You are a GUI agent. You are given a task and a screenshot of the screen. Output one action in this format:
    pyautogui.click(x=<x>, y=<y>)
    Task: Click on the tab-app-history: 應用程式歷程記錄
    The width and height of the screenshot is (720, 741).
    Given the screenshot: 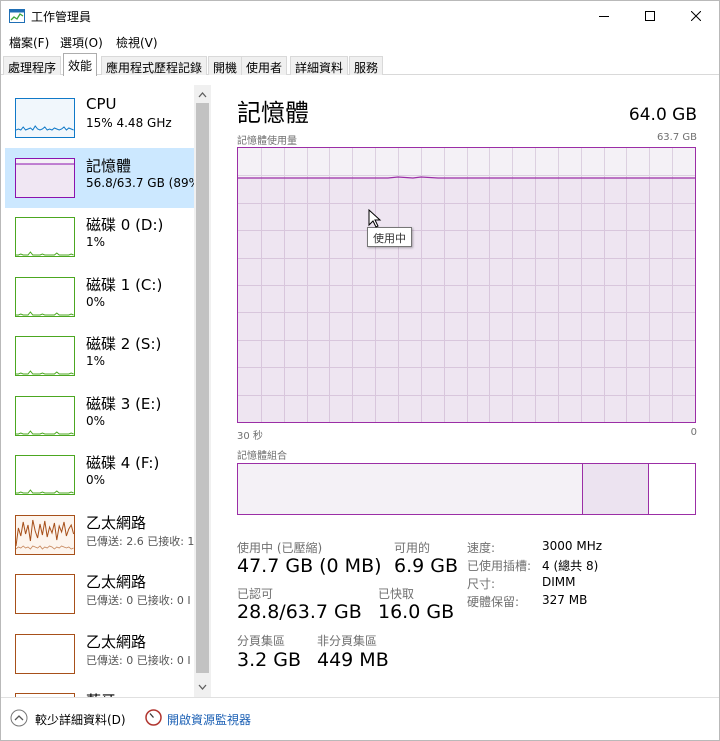 What is the action you would take?
    pyautogui.click(x=154, y=65)
    